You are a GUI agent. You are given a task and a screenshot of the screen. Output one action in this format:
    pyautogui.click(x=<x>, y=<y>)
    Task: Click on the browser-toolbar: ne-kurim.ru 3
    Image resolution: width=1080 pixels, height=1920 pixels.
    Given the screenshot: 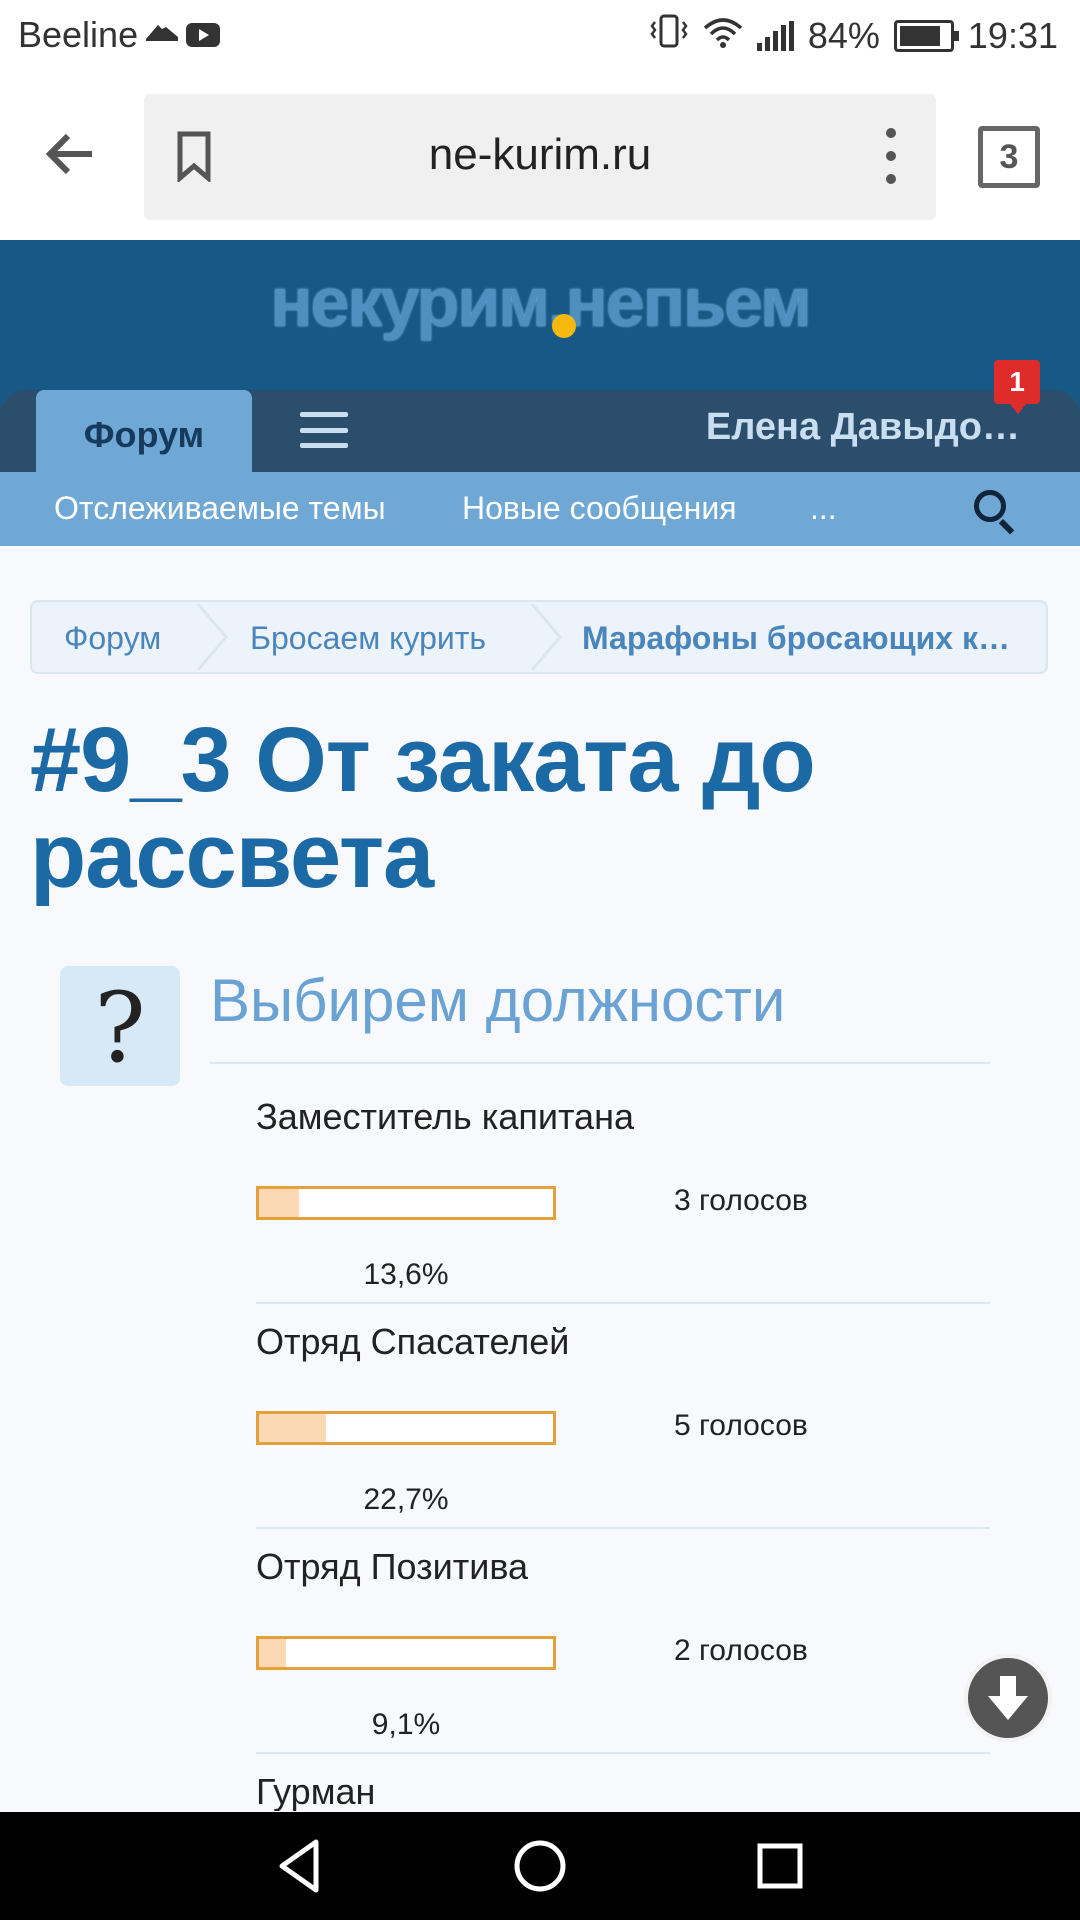 What is the action you would take?
    pyautogui.click(x=540, y=156)
    